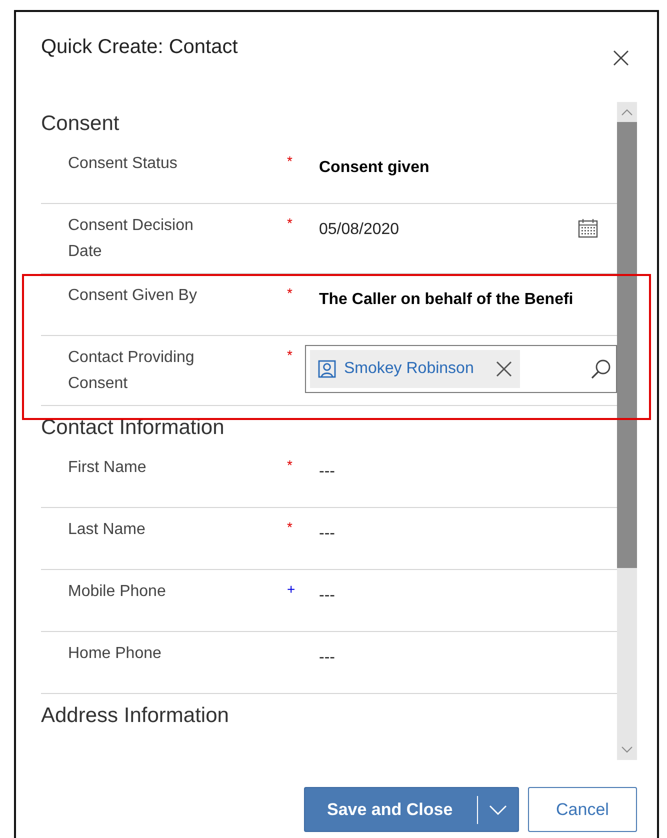 The image size is (667, 838). Describe the element at coordinates (621, 58) in the screenshot. I see `close-icon` at that location.